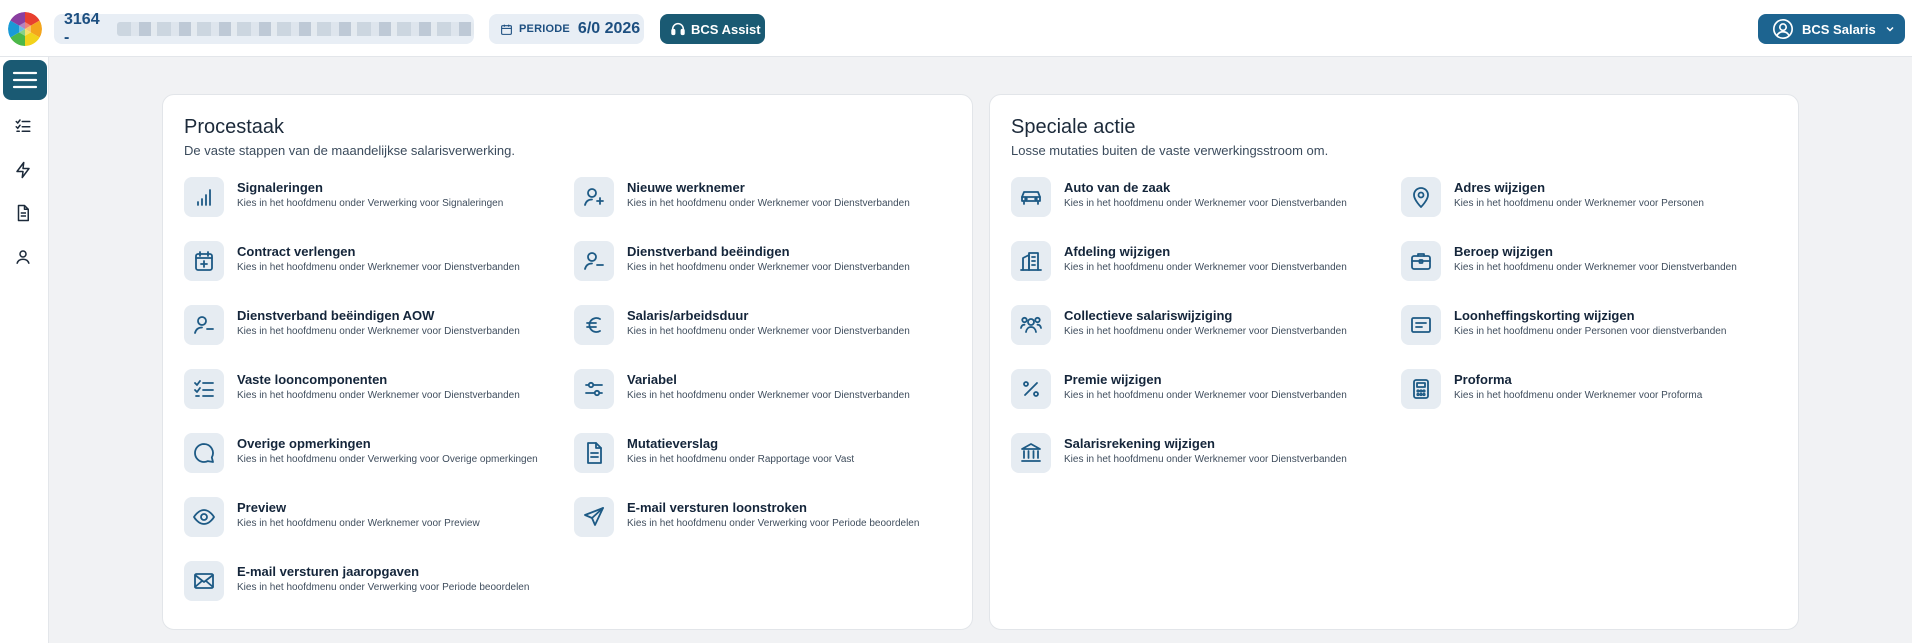 The width and height of the screenshot is (1912, 643). Describe the element at coordinates (1421, 261) in the screenshot. I see `briefcase-icon` at that location.